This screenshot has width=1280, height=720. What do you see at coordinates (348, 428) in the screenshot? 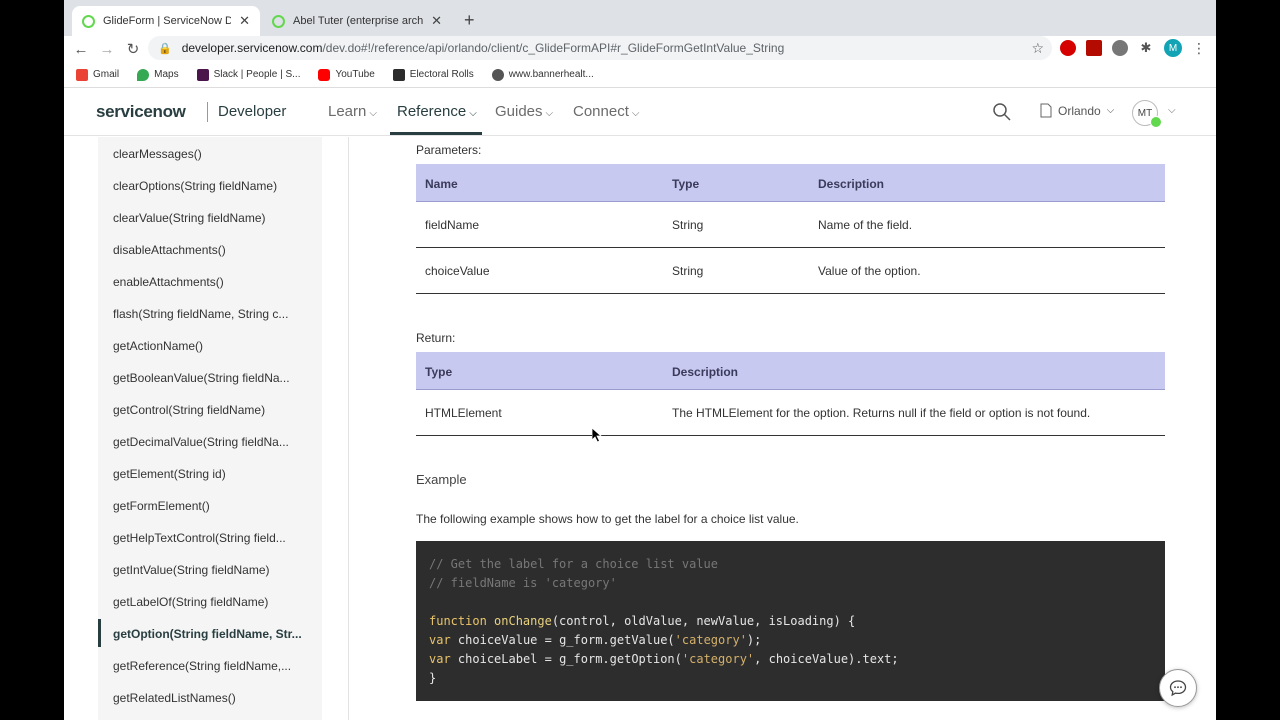
I see `content-divider` at bounding box center [348, 428].